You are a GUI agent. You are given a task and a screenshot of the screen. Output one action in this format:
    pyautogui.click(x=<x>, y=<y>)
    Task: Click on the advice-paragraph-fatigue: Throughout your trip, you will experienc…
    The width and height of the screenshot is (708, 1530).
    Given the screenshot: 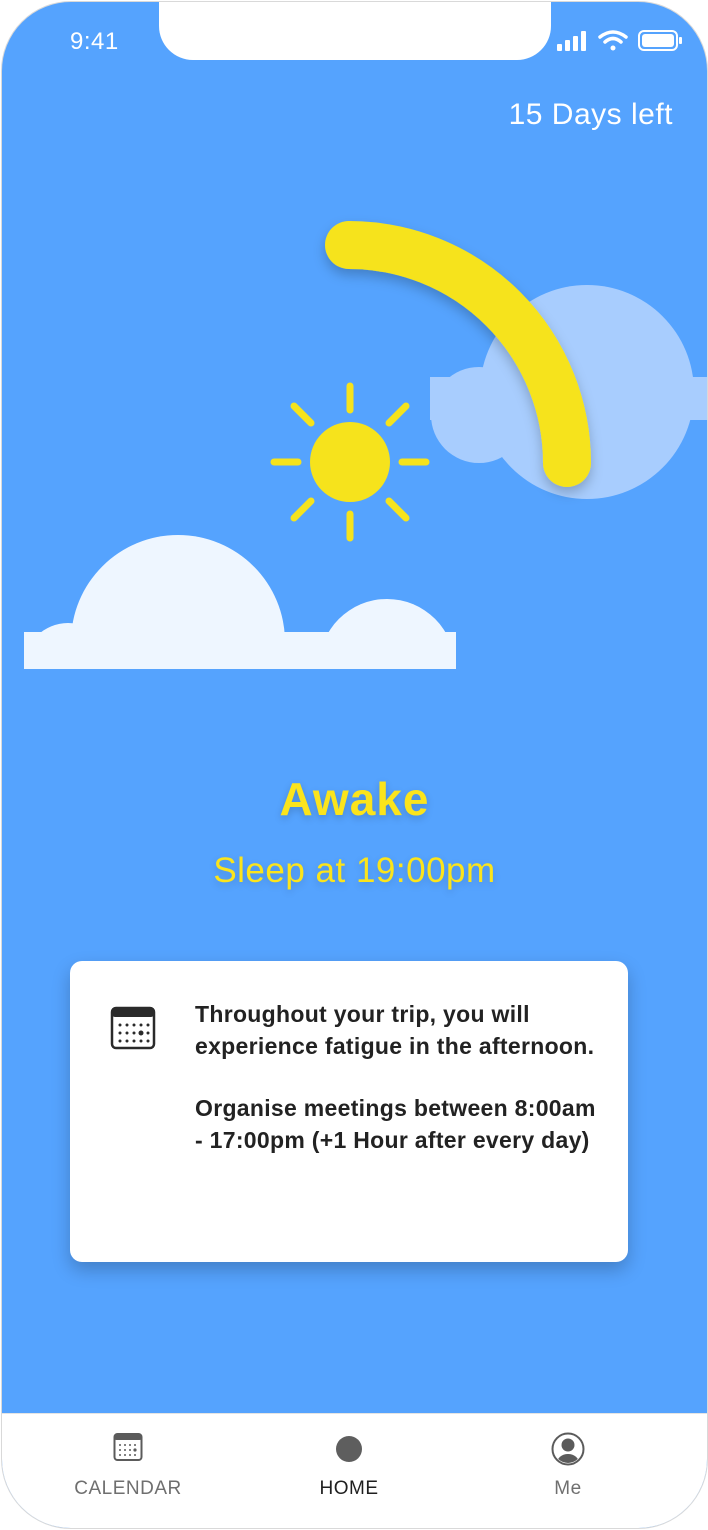 What is the action you would take?
    pyautogui.click(x=395, y=1030)
    